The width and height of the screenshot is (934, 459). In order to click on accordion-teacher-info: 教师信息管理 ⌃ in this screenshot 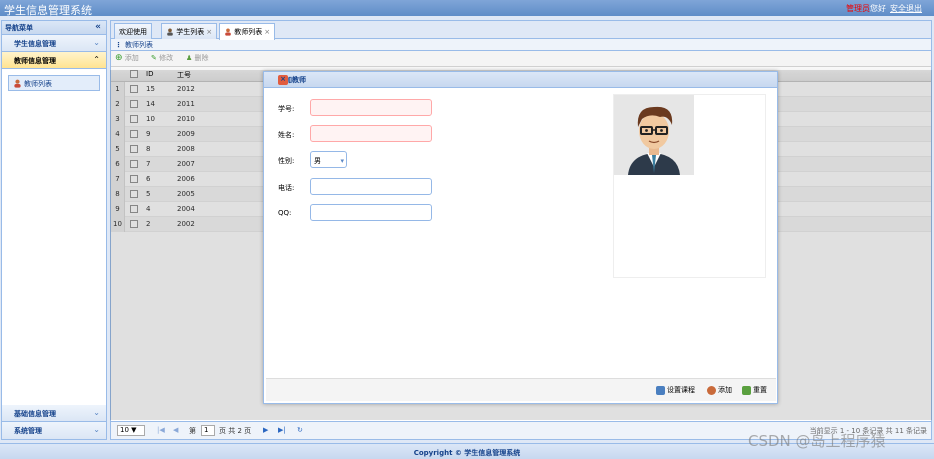, I will do `click(54, 60)`.